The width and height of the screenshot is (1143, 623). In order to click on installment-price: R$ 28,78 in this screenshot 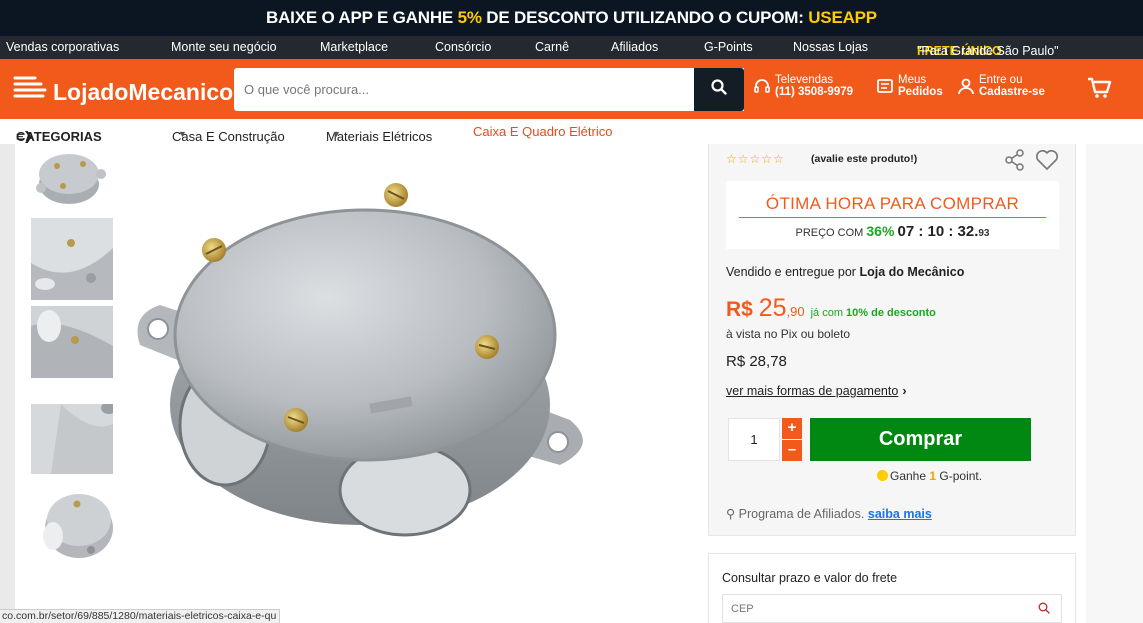, I will do `click(756, 361)`.